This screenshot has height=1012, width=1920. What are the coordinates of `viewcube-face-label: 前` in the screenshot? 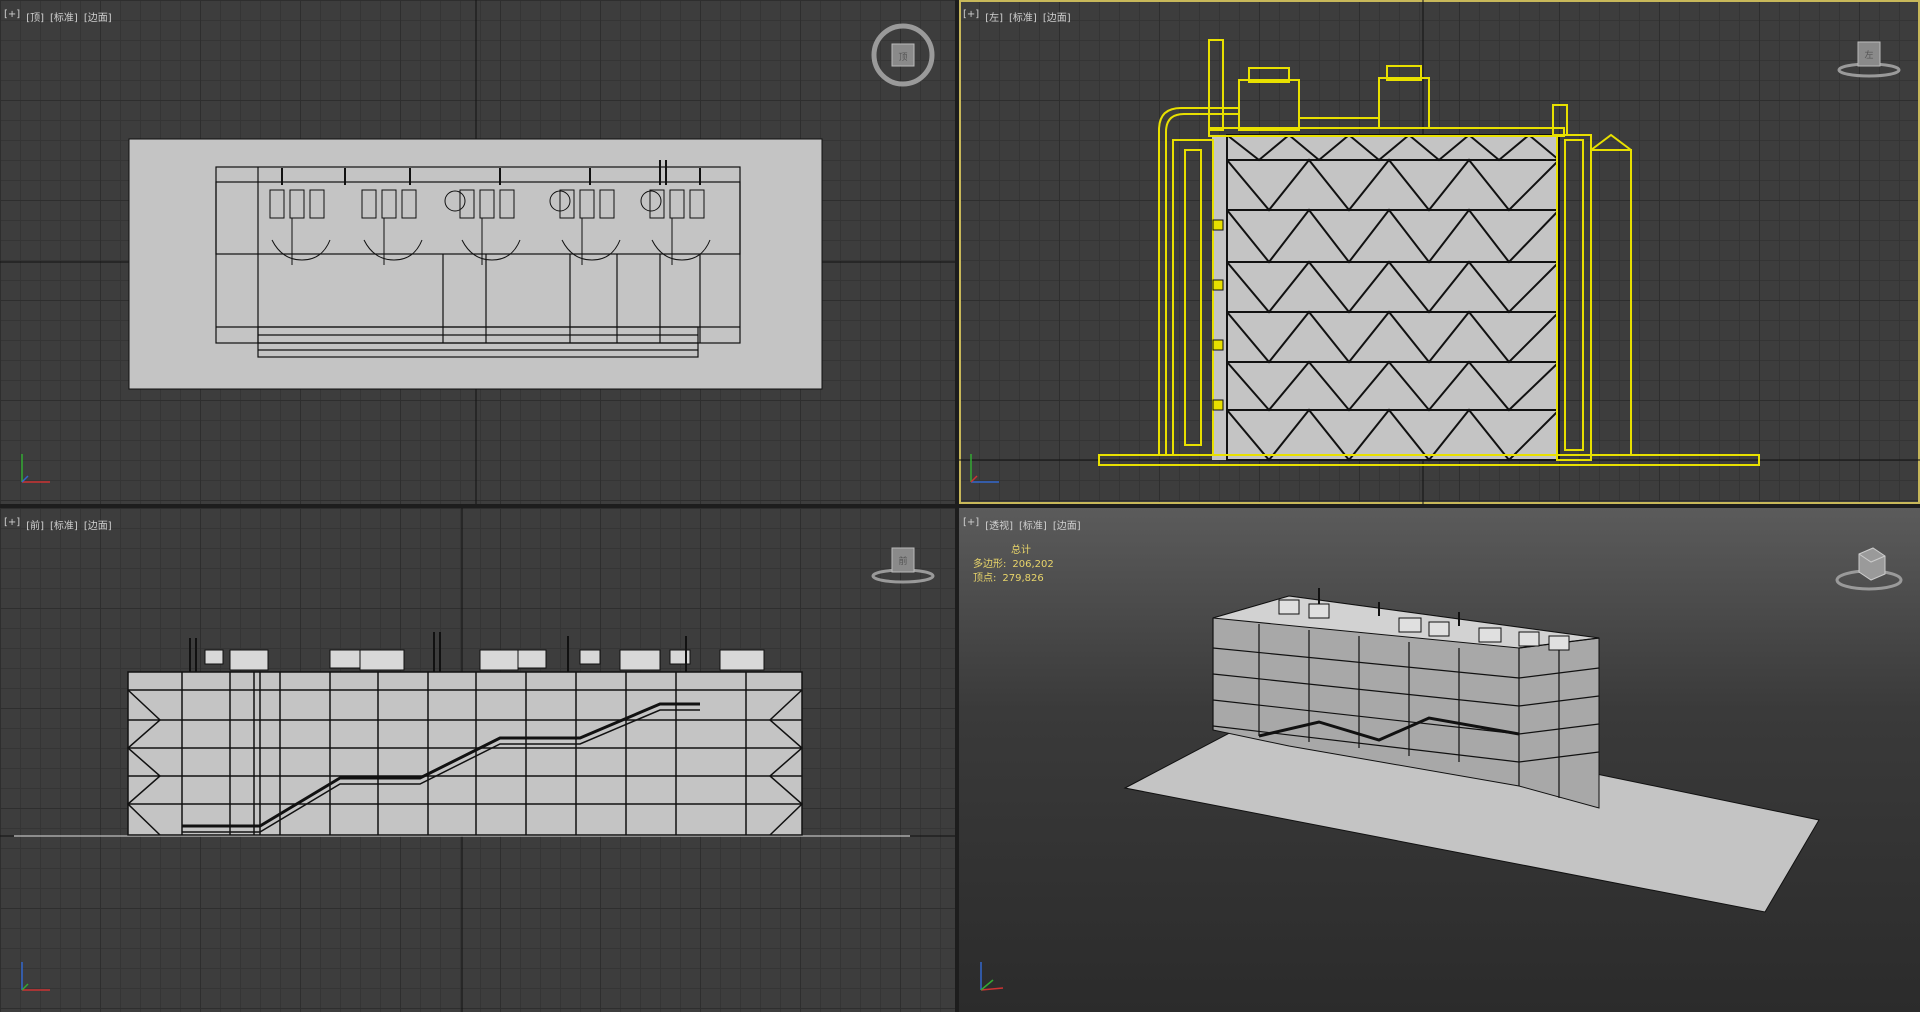 It's located at (902, 561).